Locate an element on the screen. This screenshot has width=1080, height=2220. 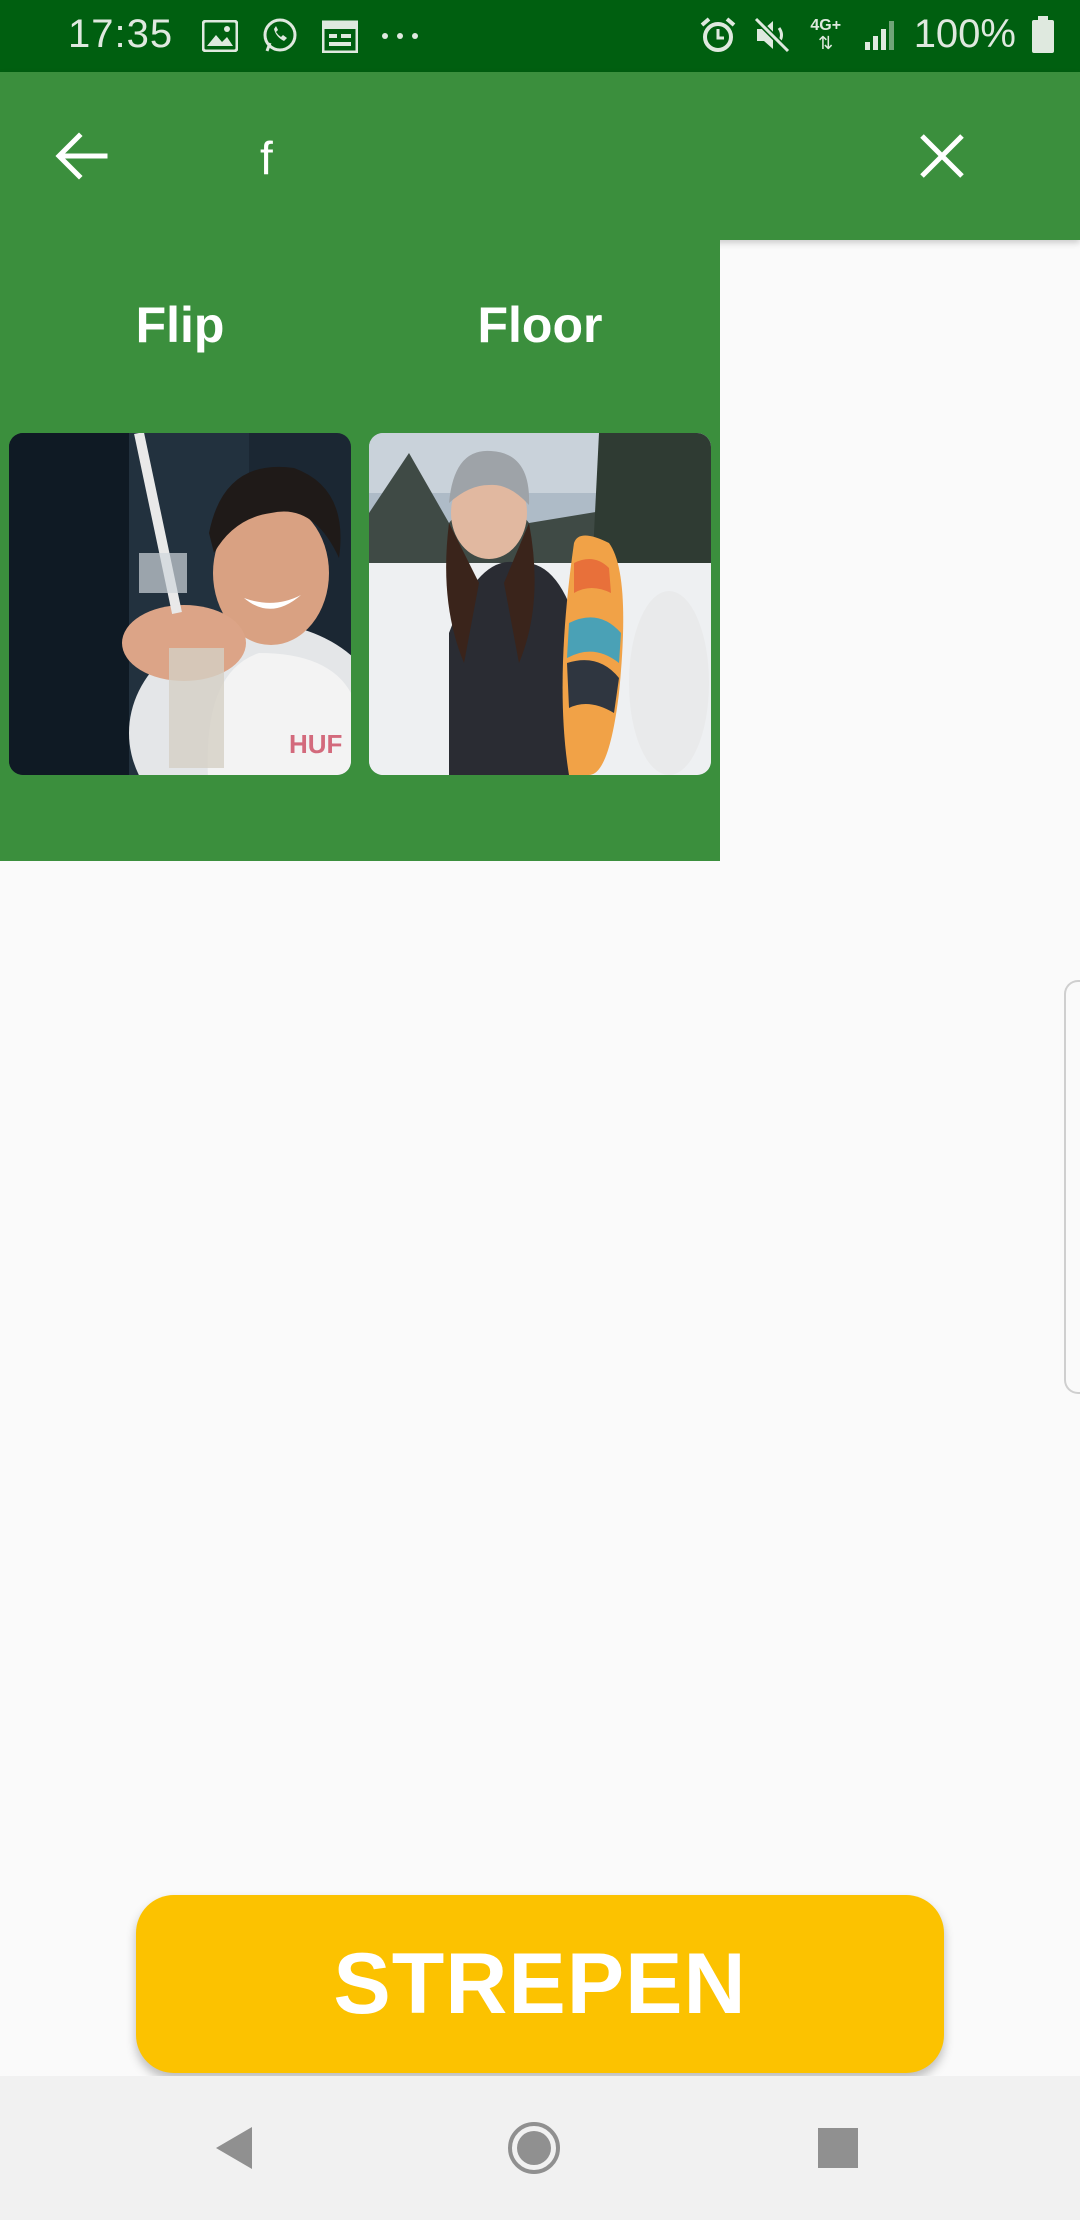
more-dots-icon is located at coordinates (400, 36).